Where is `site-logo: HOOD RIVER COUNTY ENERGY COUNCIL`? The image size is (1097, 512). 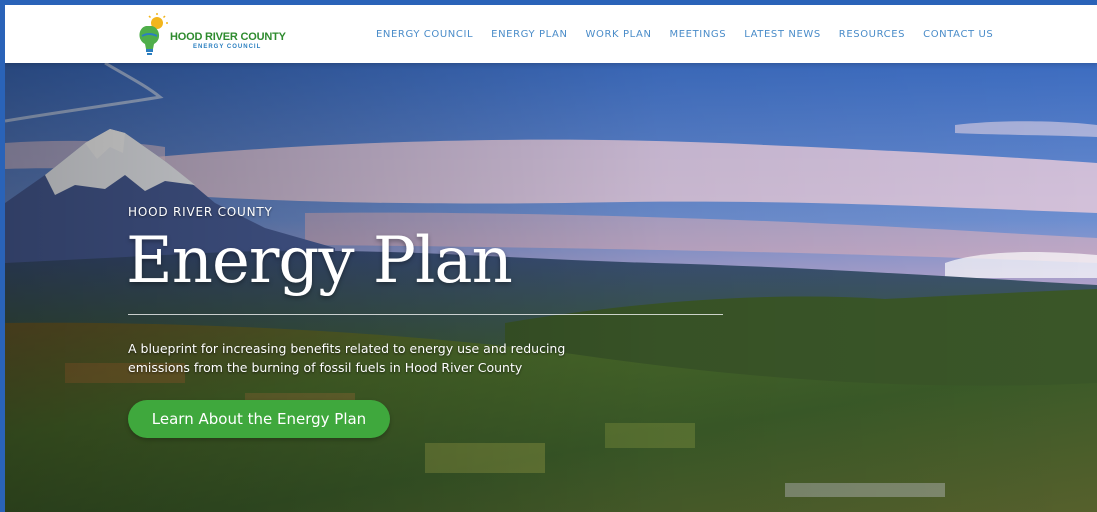 site-logo: HOOD RIVER COUNTY ENERGY COUNCIL is located at coordinates (213, 35).